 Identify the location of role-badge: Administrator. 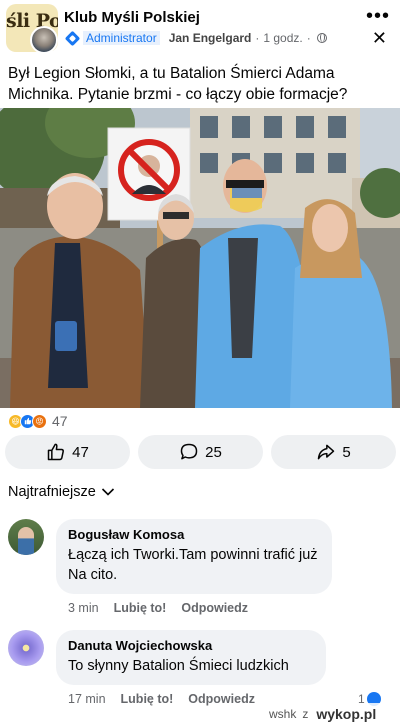
(121, 38).